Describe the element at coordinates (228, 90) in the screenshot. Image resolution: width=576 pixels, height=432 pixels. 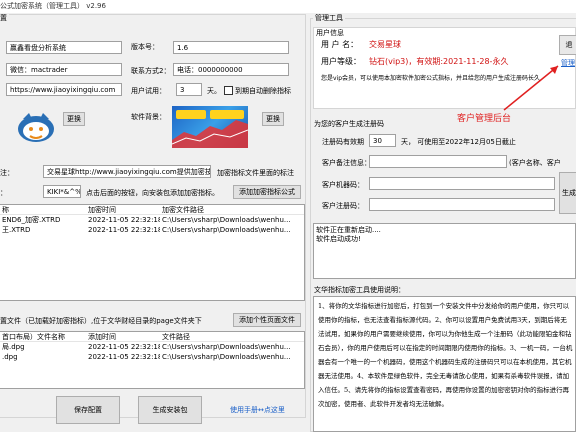
I see `auto-delete-checkbox` at that location.